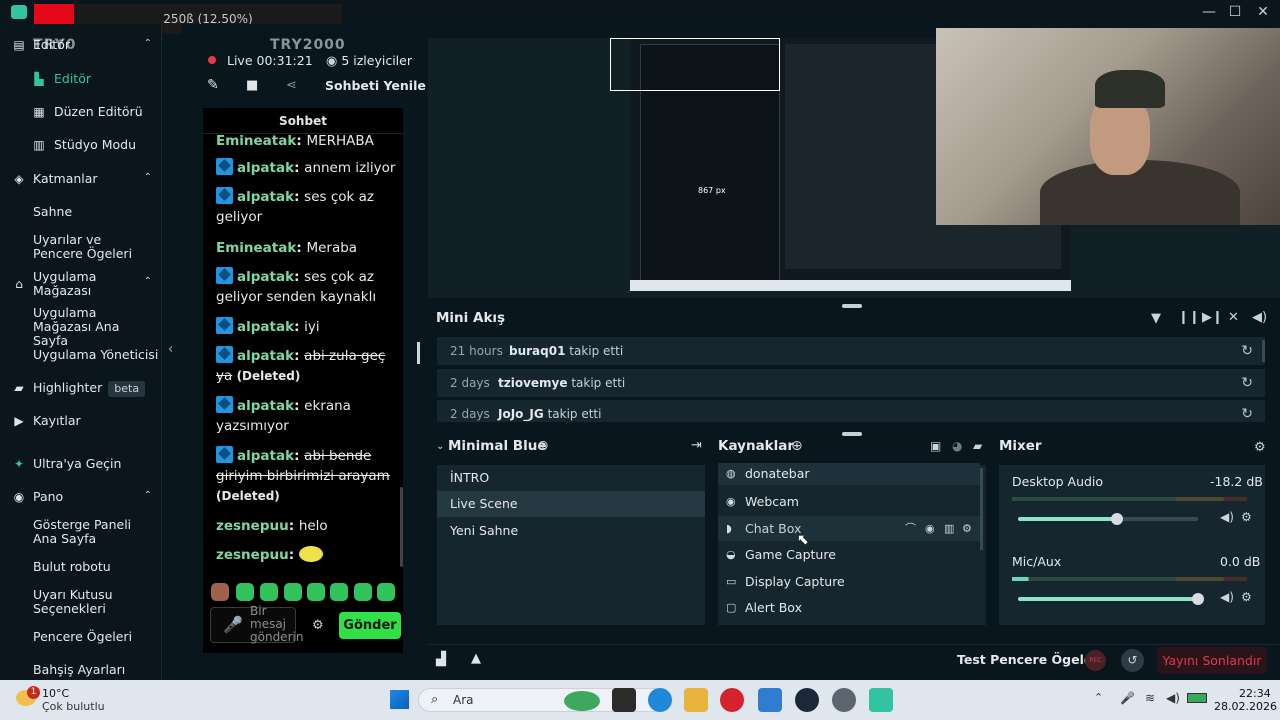 This screenshot has width=1280, height=720. I want to click on scene-transition-icon: ⇥, so click(696, 445).